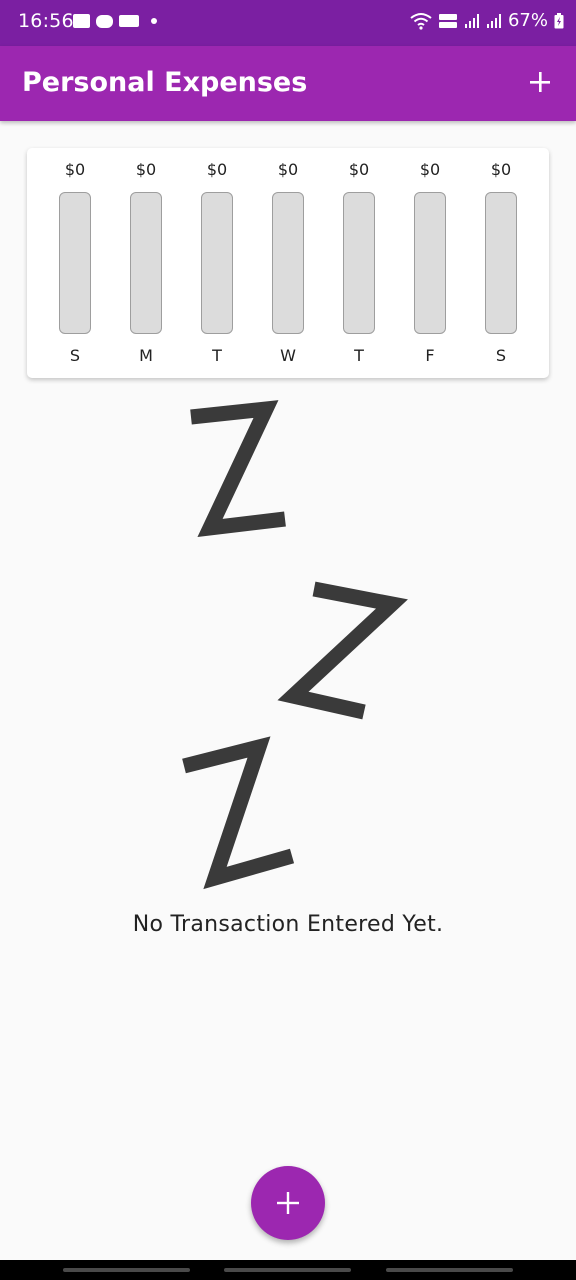 The height and width of the screenshot is (1280, 576). I want to click on chart-bar-column: $0 M, so click(146, 263).